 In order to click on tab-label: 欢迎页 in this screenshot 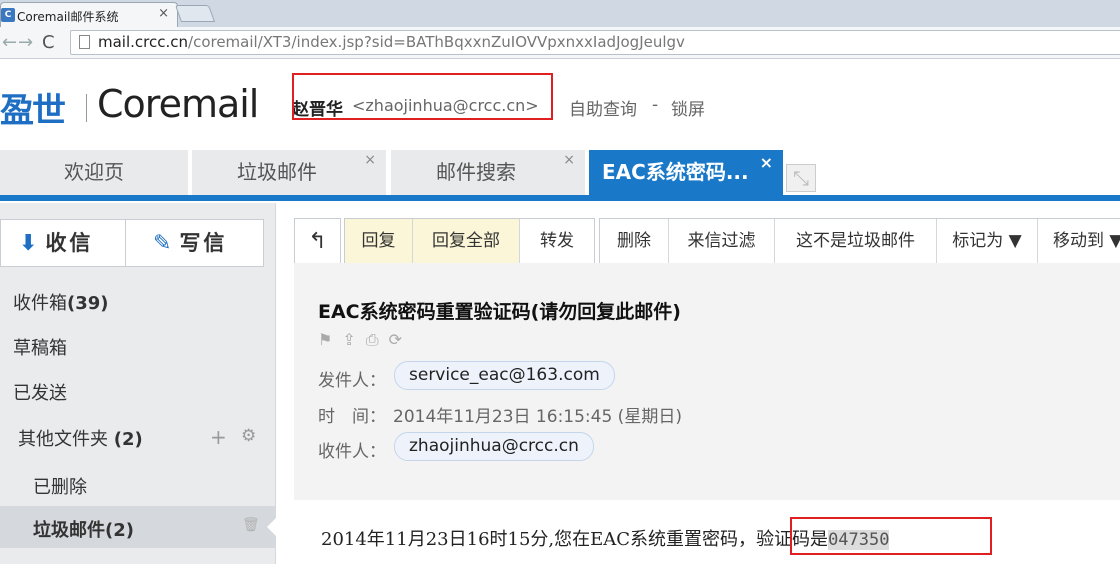, I will do `click(94, 172)`.